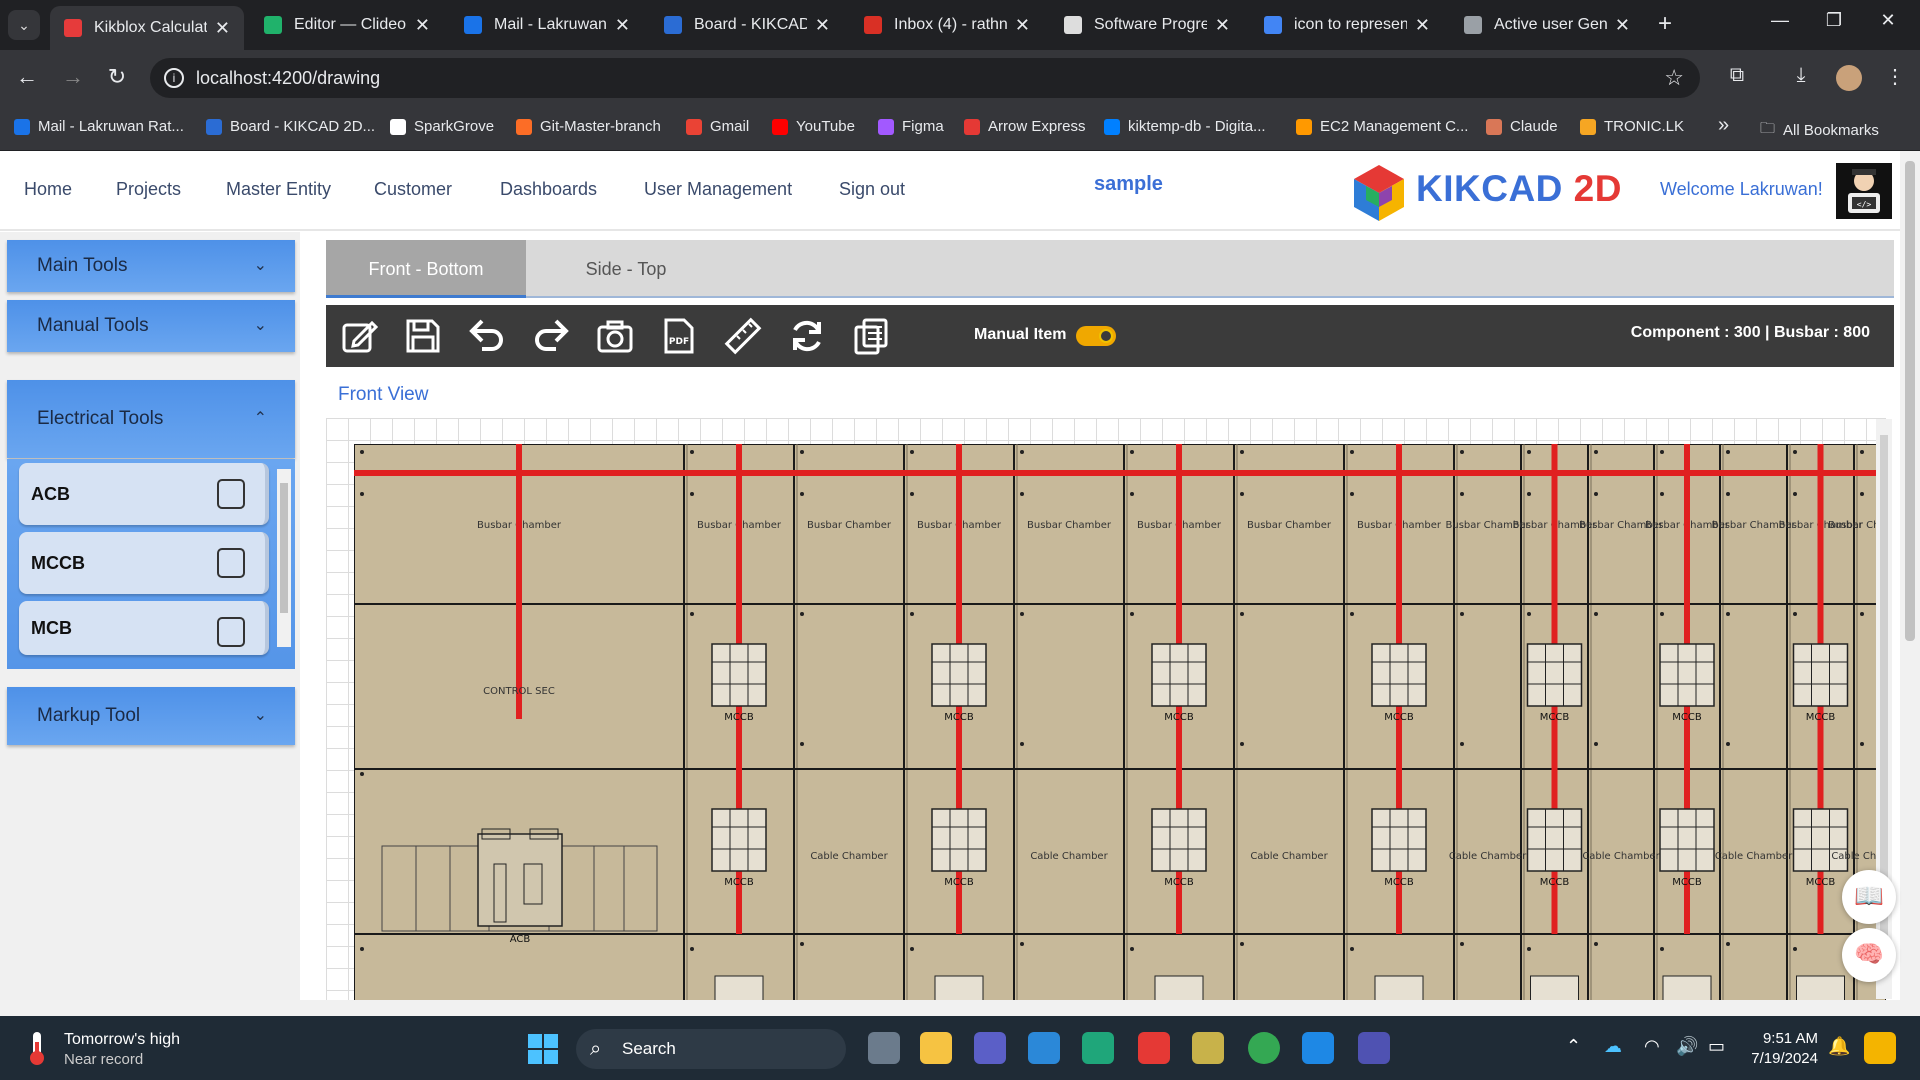 The width and height of the screenshot is (1920, 1080). I want to click on teams-icon, so click(990, 1048).